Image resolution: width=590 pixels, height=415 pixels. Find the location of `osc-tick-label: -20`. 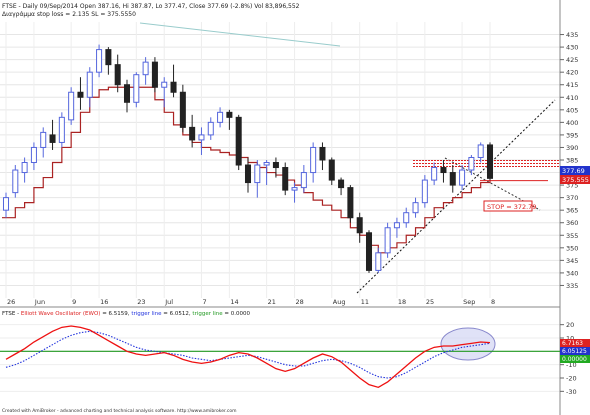

osc-tick-label: -20 is located at coordinates (571, 379).